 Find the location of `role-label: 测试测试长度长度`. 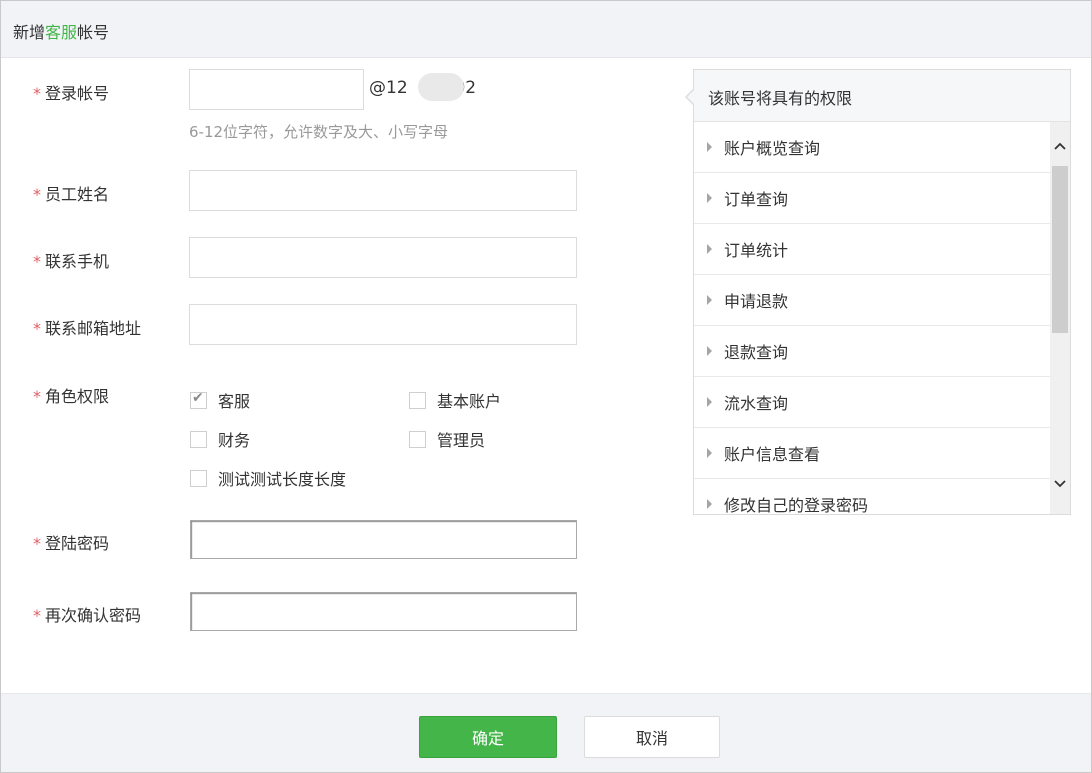

role-label: 测试测试长度长度 is located at coordinates (282, 479).